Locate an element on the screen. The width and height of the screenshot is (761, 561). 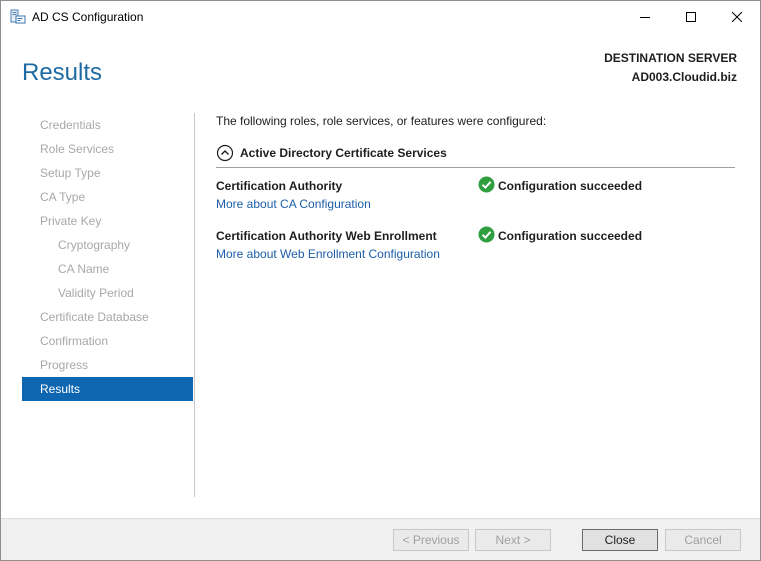
cancel-button: Cancel is located at coordinates (703, 540).